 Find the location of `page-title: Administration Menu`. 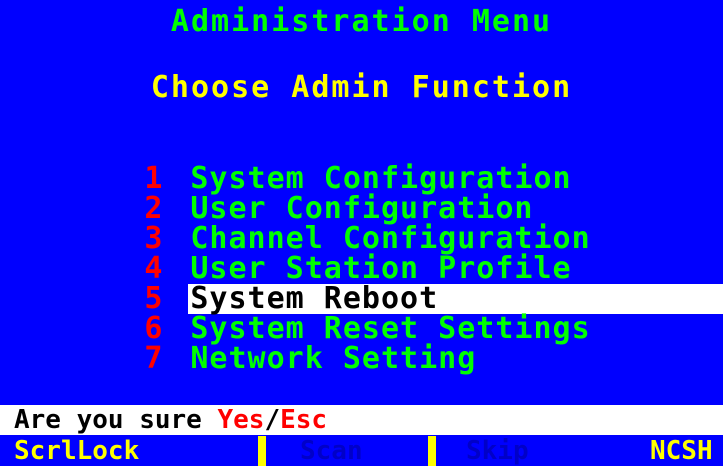

page-title: Administration Menu is located at coordinates (361, 21).